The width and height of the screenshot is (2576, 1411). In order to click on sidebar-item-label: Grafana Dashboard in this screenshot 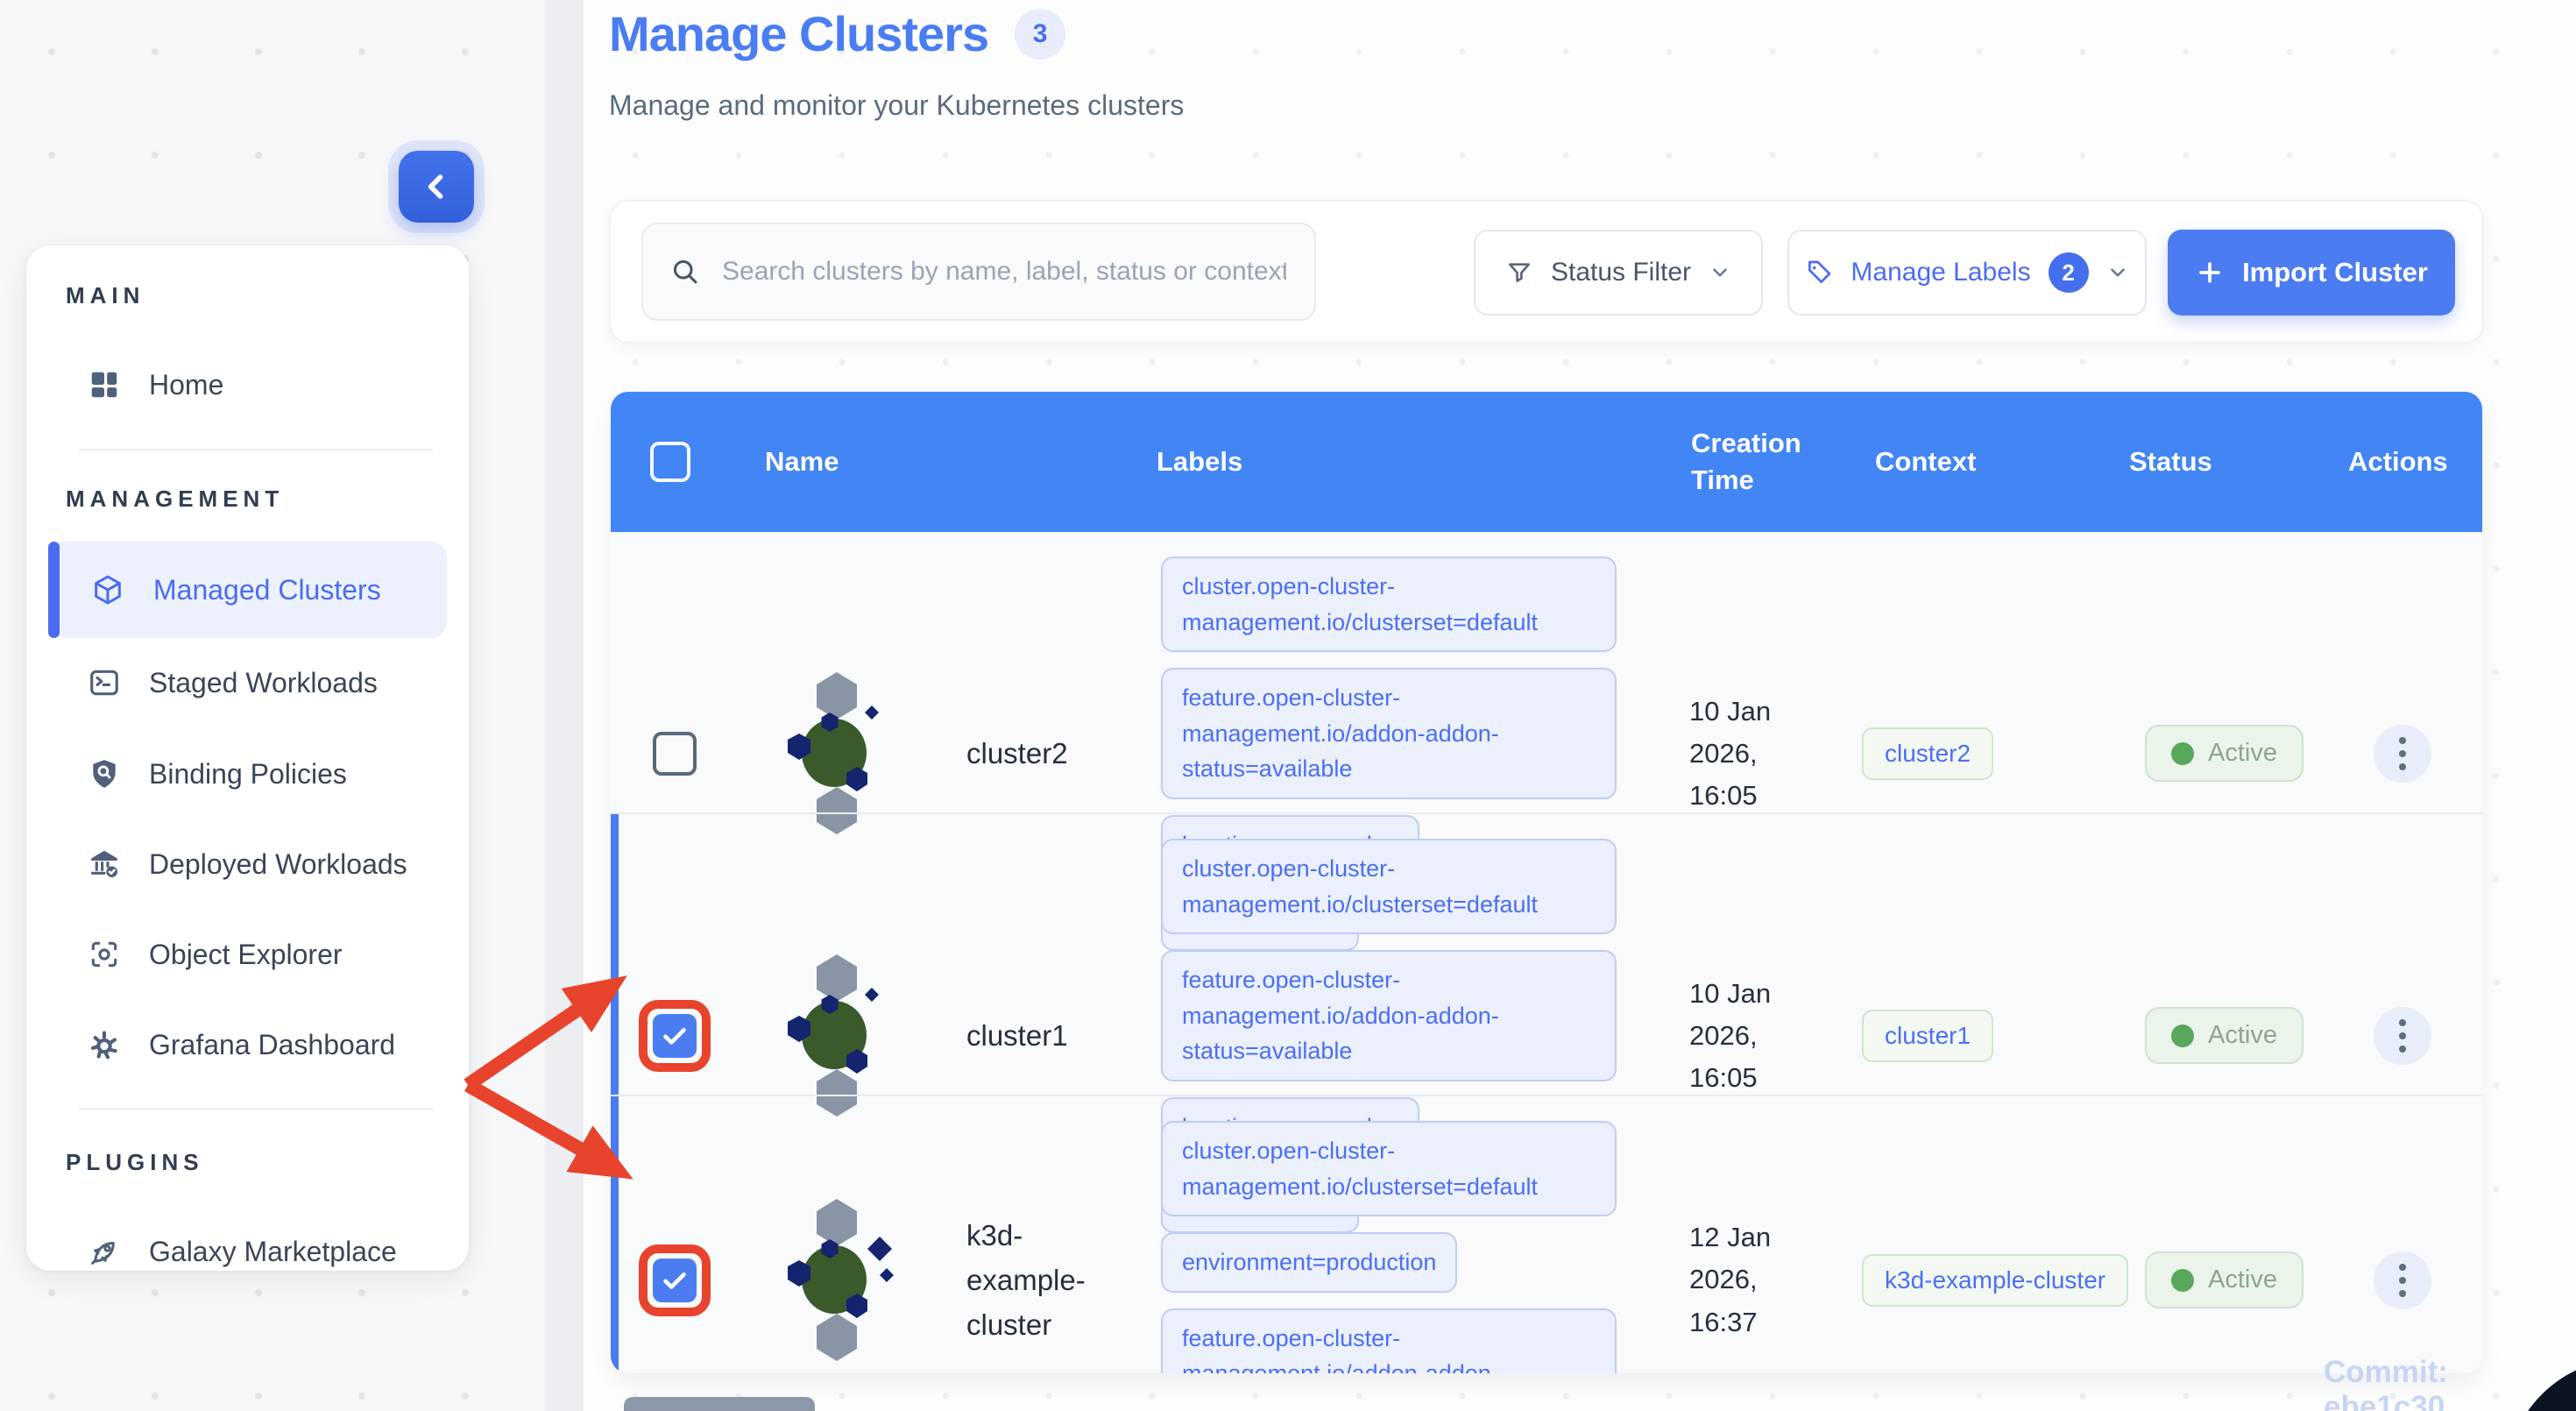, I will do `click(272, 1044)`.